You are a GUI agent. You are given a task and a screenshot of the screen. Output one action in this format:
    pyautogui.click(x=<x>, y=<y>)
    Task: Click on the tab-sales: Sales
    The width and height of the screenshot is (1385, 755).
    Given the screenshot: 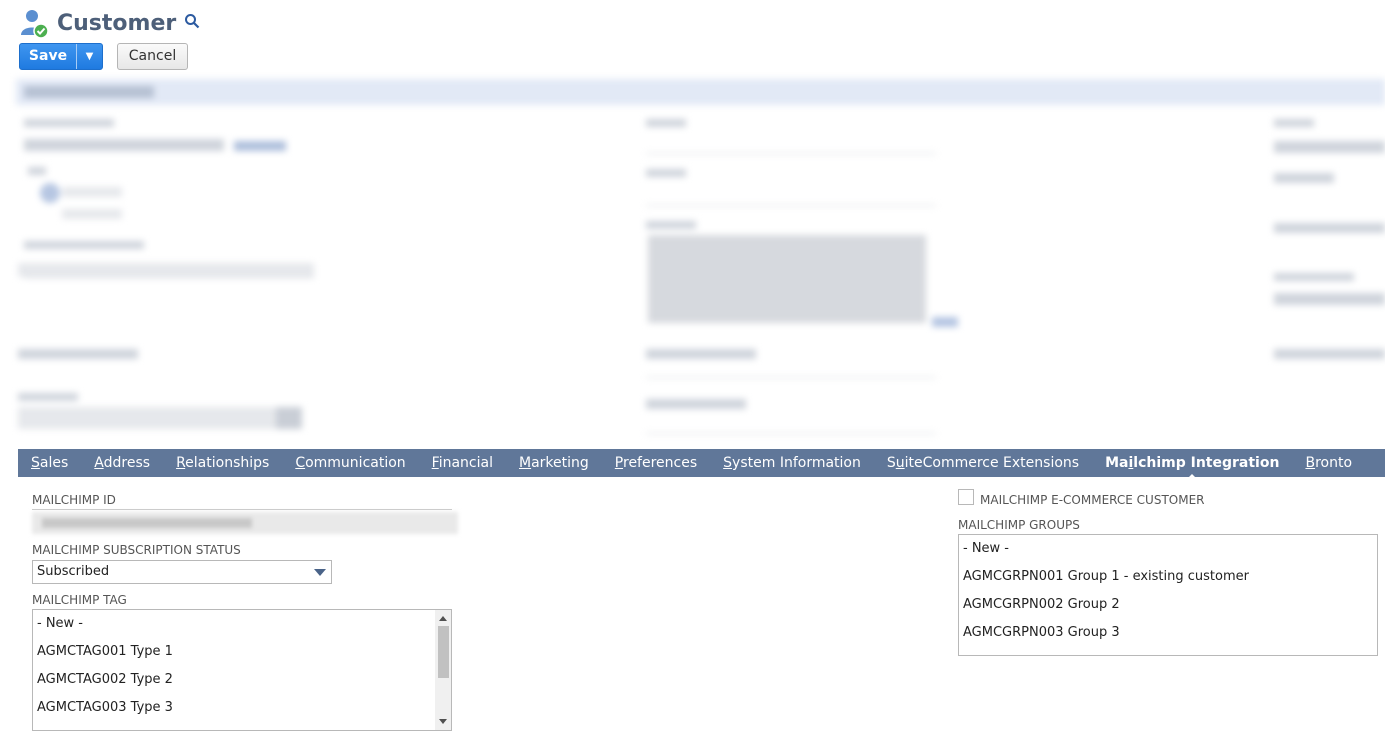 What is the action you would take?
    pyautogui.click(x=49, y=463)
    